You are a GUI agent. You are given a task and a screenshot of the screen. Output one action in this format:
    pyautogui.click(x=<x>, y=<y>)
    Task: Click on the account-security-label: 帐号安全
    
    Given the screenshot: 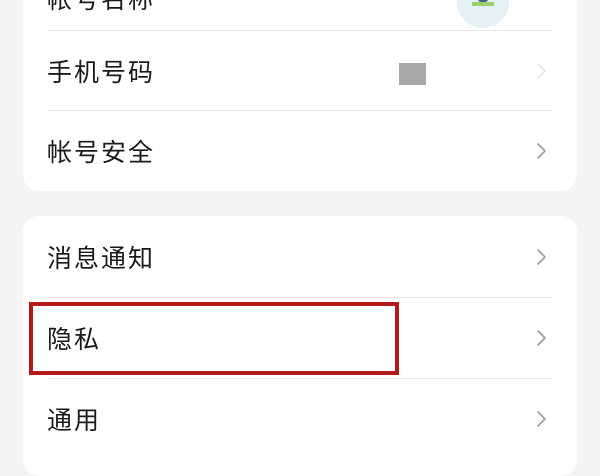 What is the action you would take?
    pyautogui.click(x=101, y=152)
    